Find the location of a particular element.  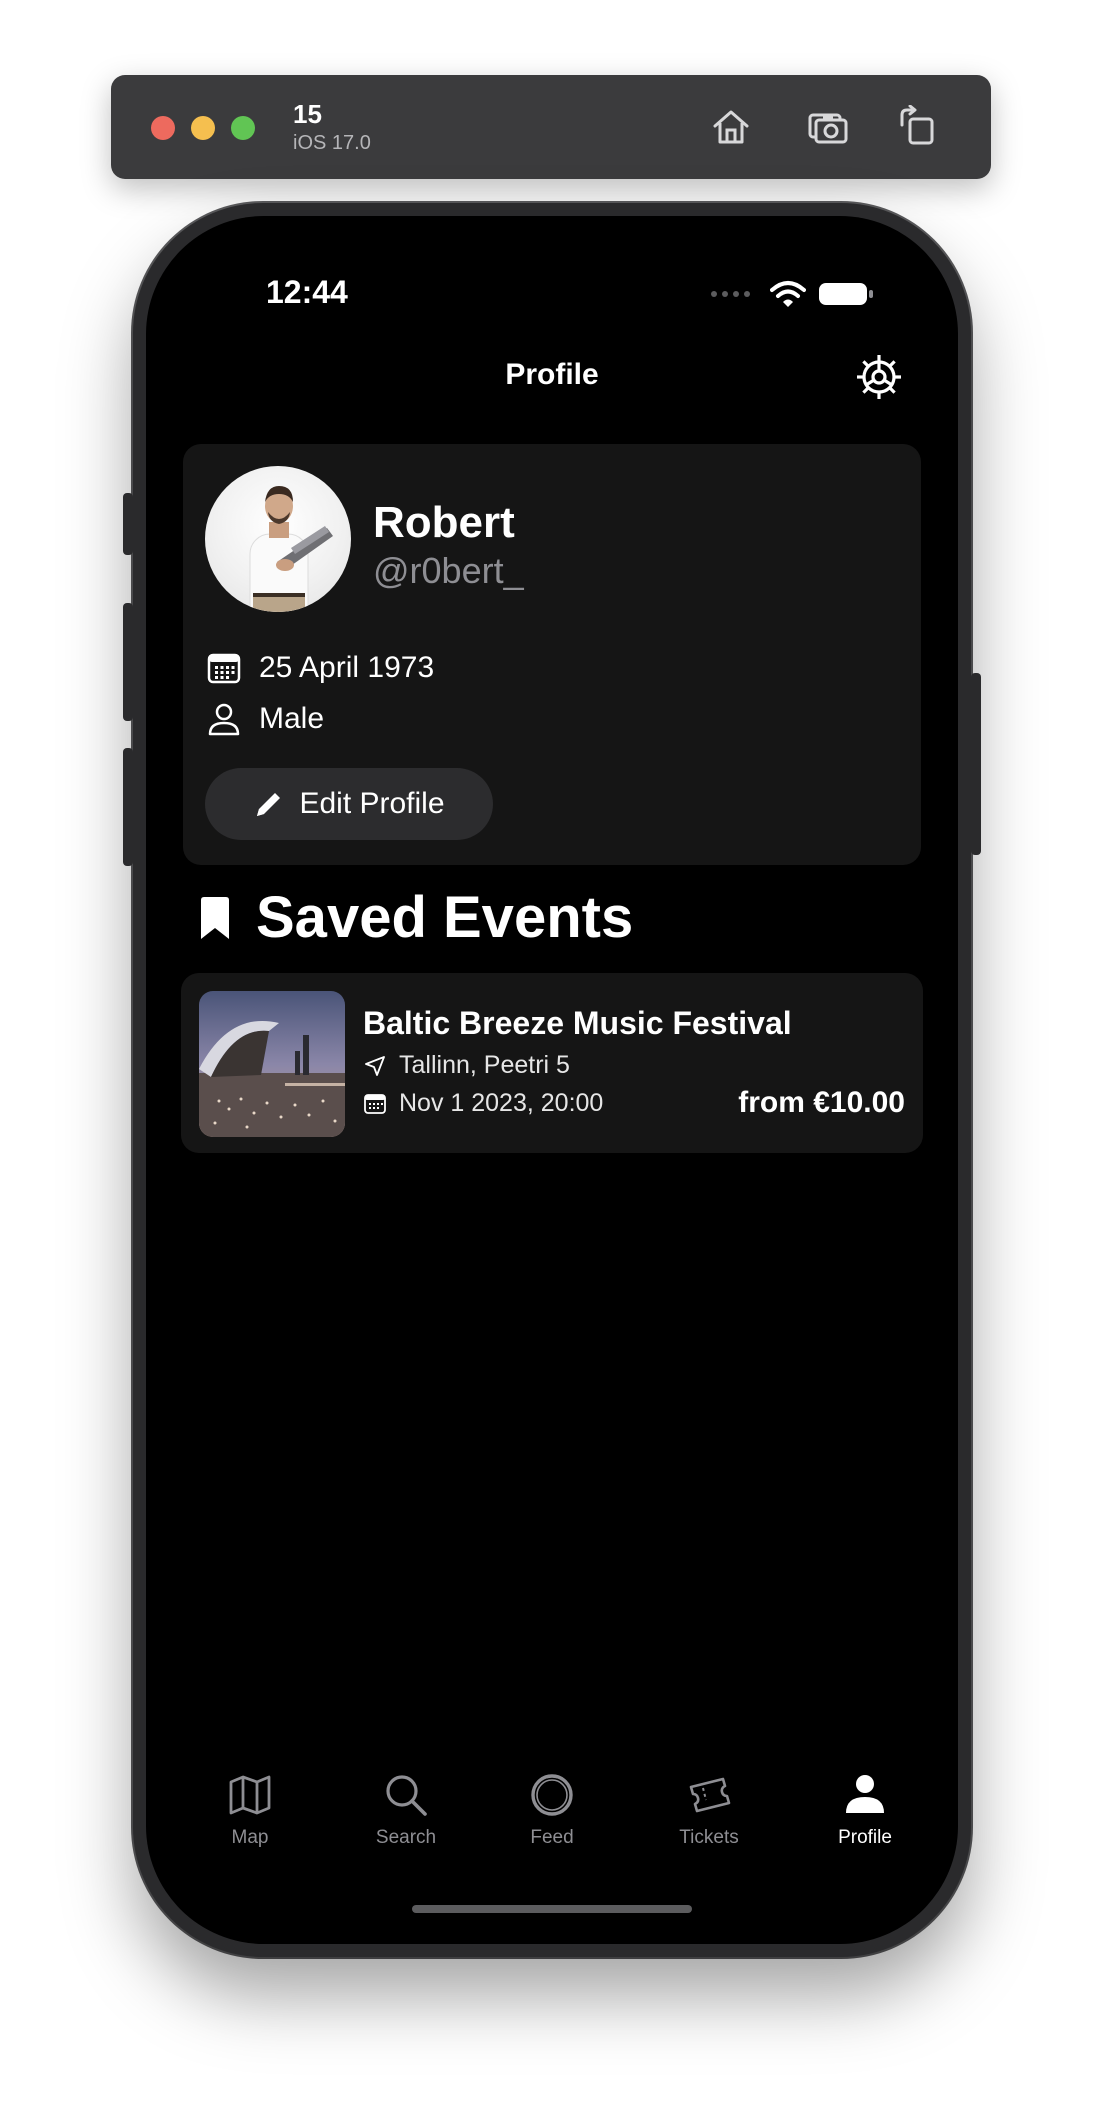

home-icon is located at coordinates (731, 127).